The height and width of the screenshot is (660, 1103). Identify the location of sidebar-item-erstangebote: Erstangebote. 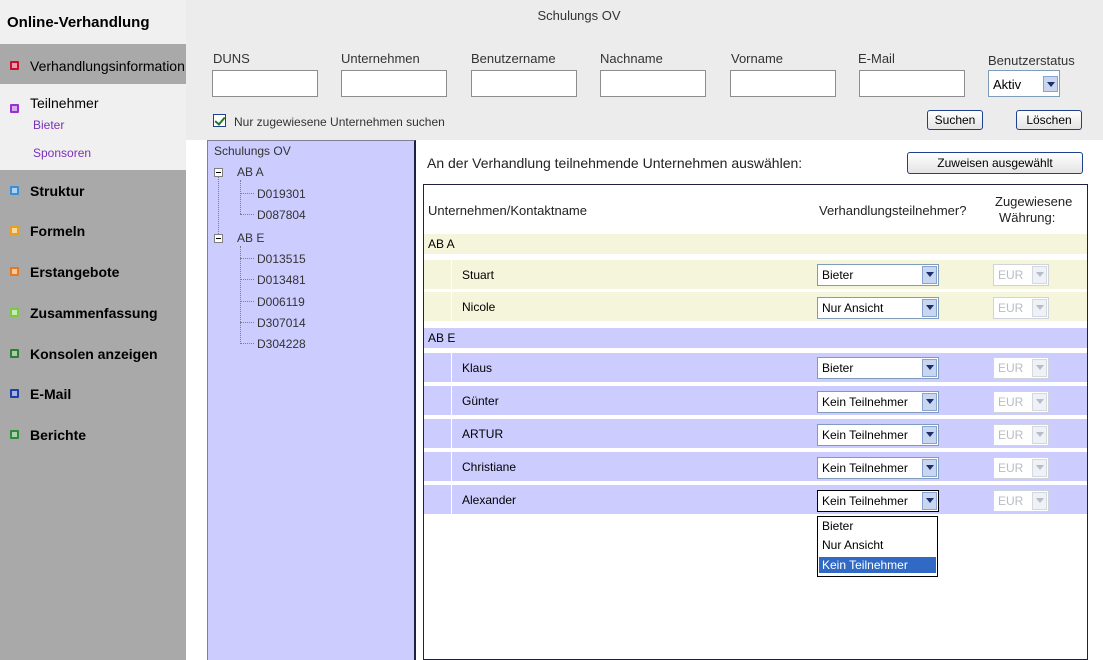
(93, 273).